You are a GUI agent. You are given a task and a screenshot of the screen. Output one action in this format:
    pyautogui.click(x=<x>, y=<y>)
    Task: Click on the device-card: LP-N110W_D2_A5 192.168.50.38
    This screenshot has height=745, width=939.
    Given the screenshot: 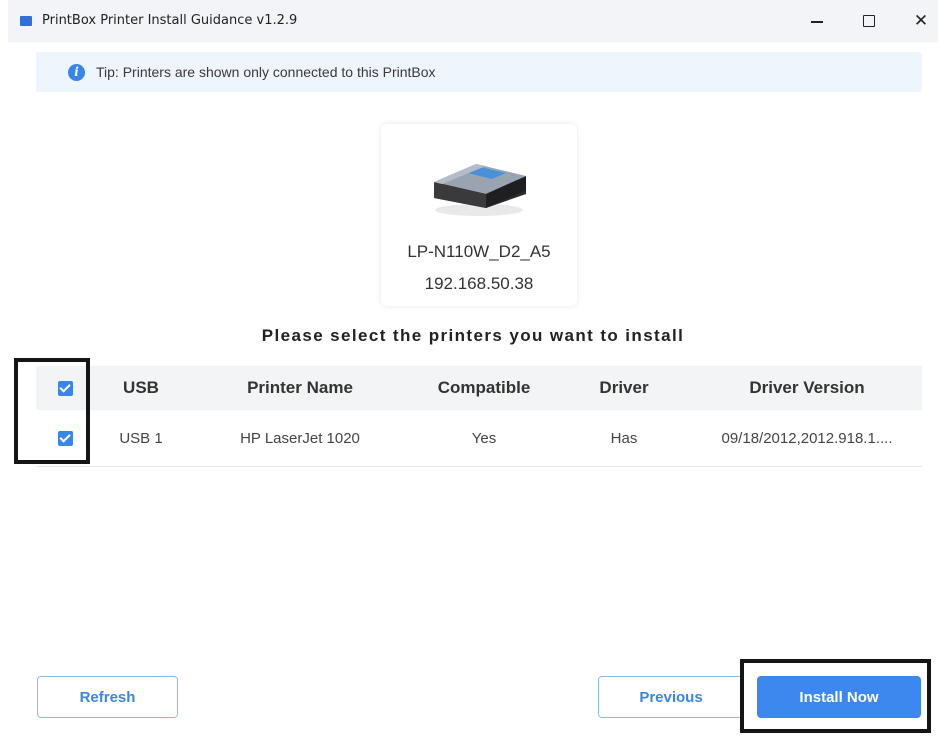 What is the action you would take?
    pyautogui.click(x=479, y=215)
    